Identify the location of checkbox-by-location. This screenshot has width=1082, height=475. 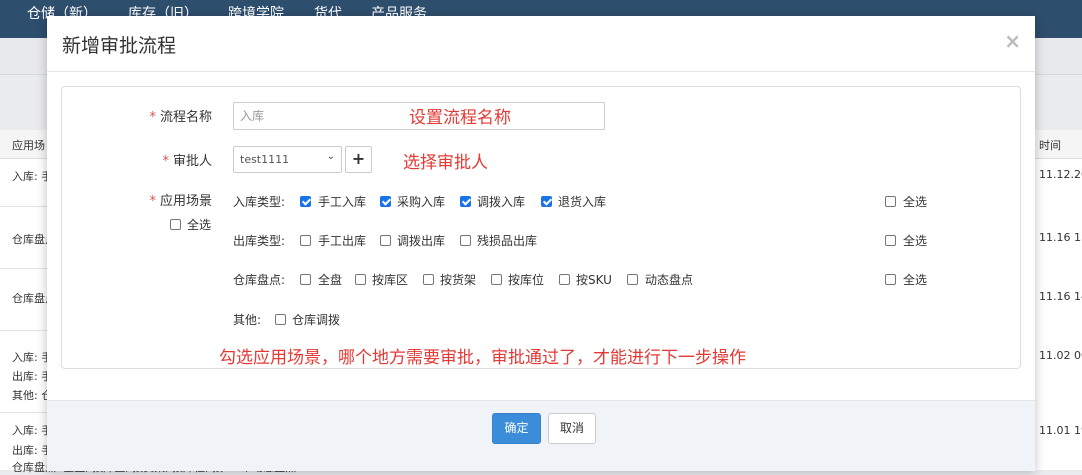
(496, 279).